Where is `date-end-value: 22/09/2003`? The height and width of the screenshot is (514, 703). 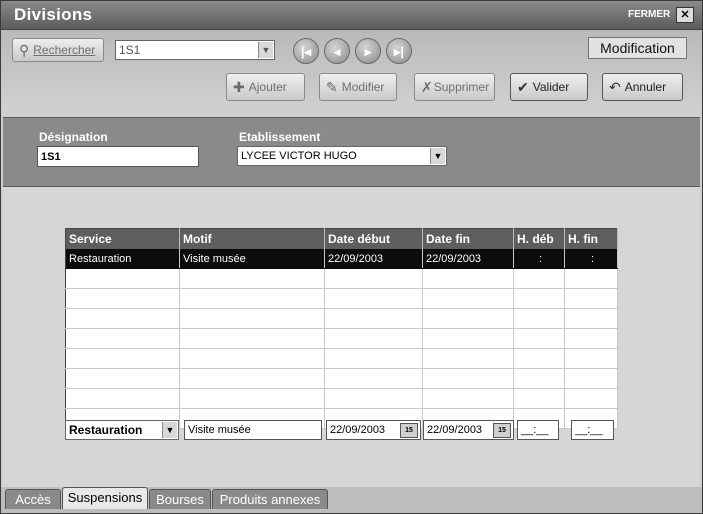 date-end-value: 22/09/2003 is located at coordinates (455, 430).